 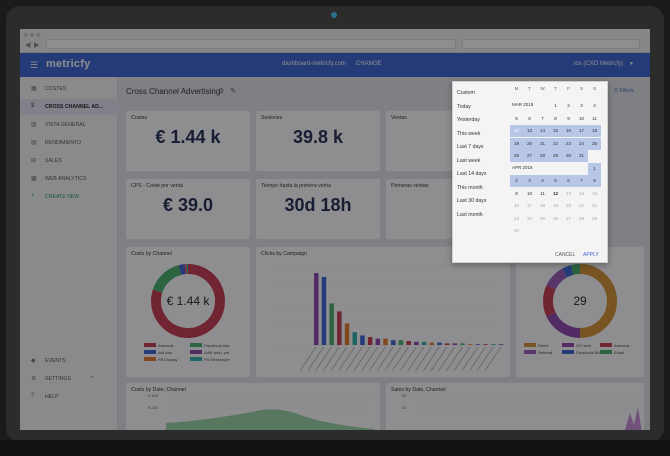 I want to click on sales-by-date-card: Sales by Date, Channel 30 20, so click(x=515, y=406).